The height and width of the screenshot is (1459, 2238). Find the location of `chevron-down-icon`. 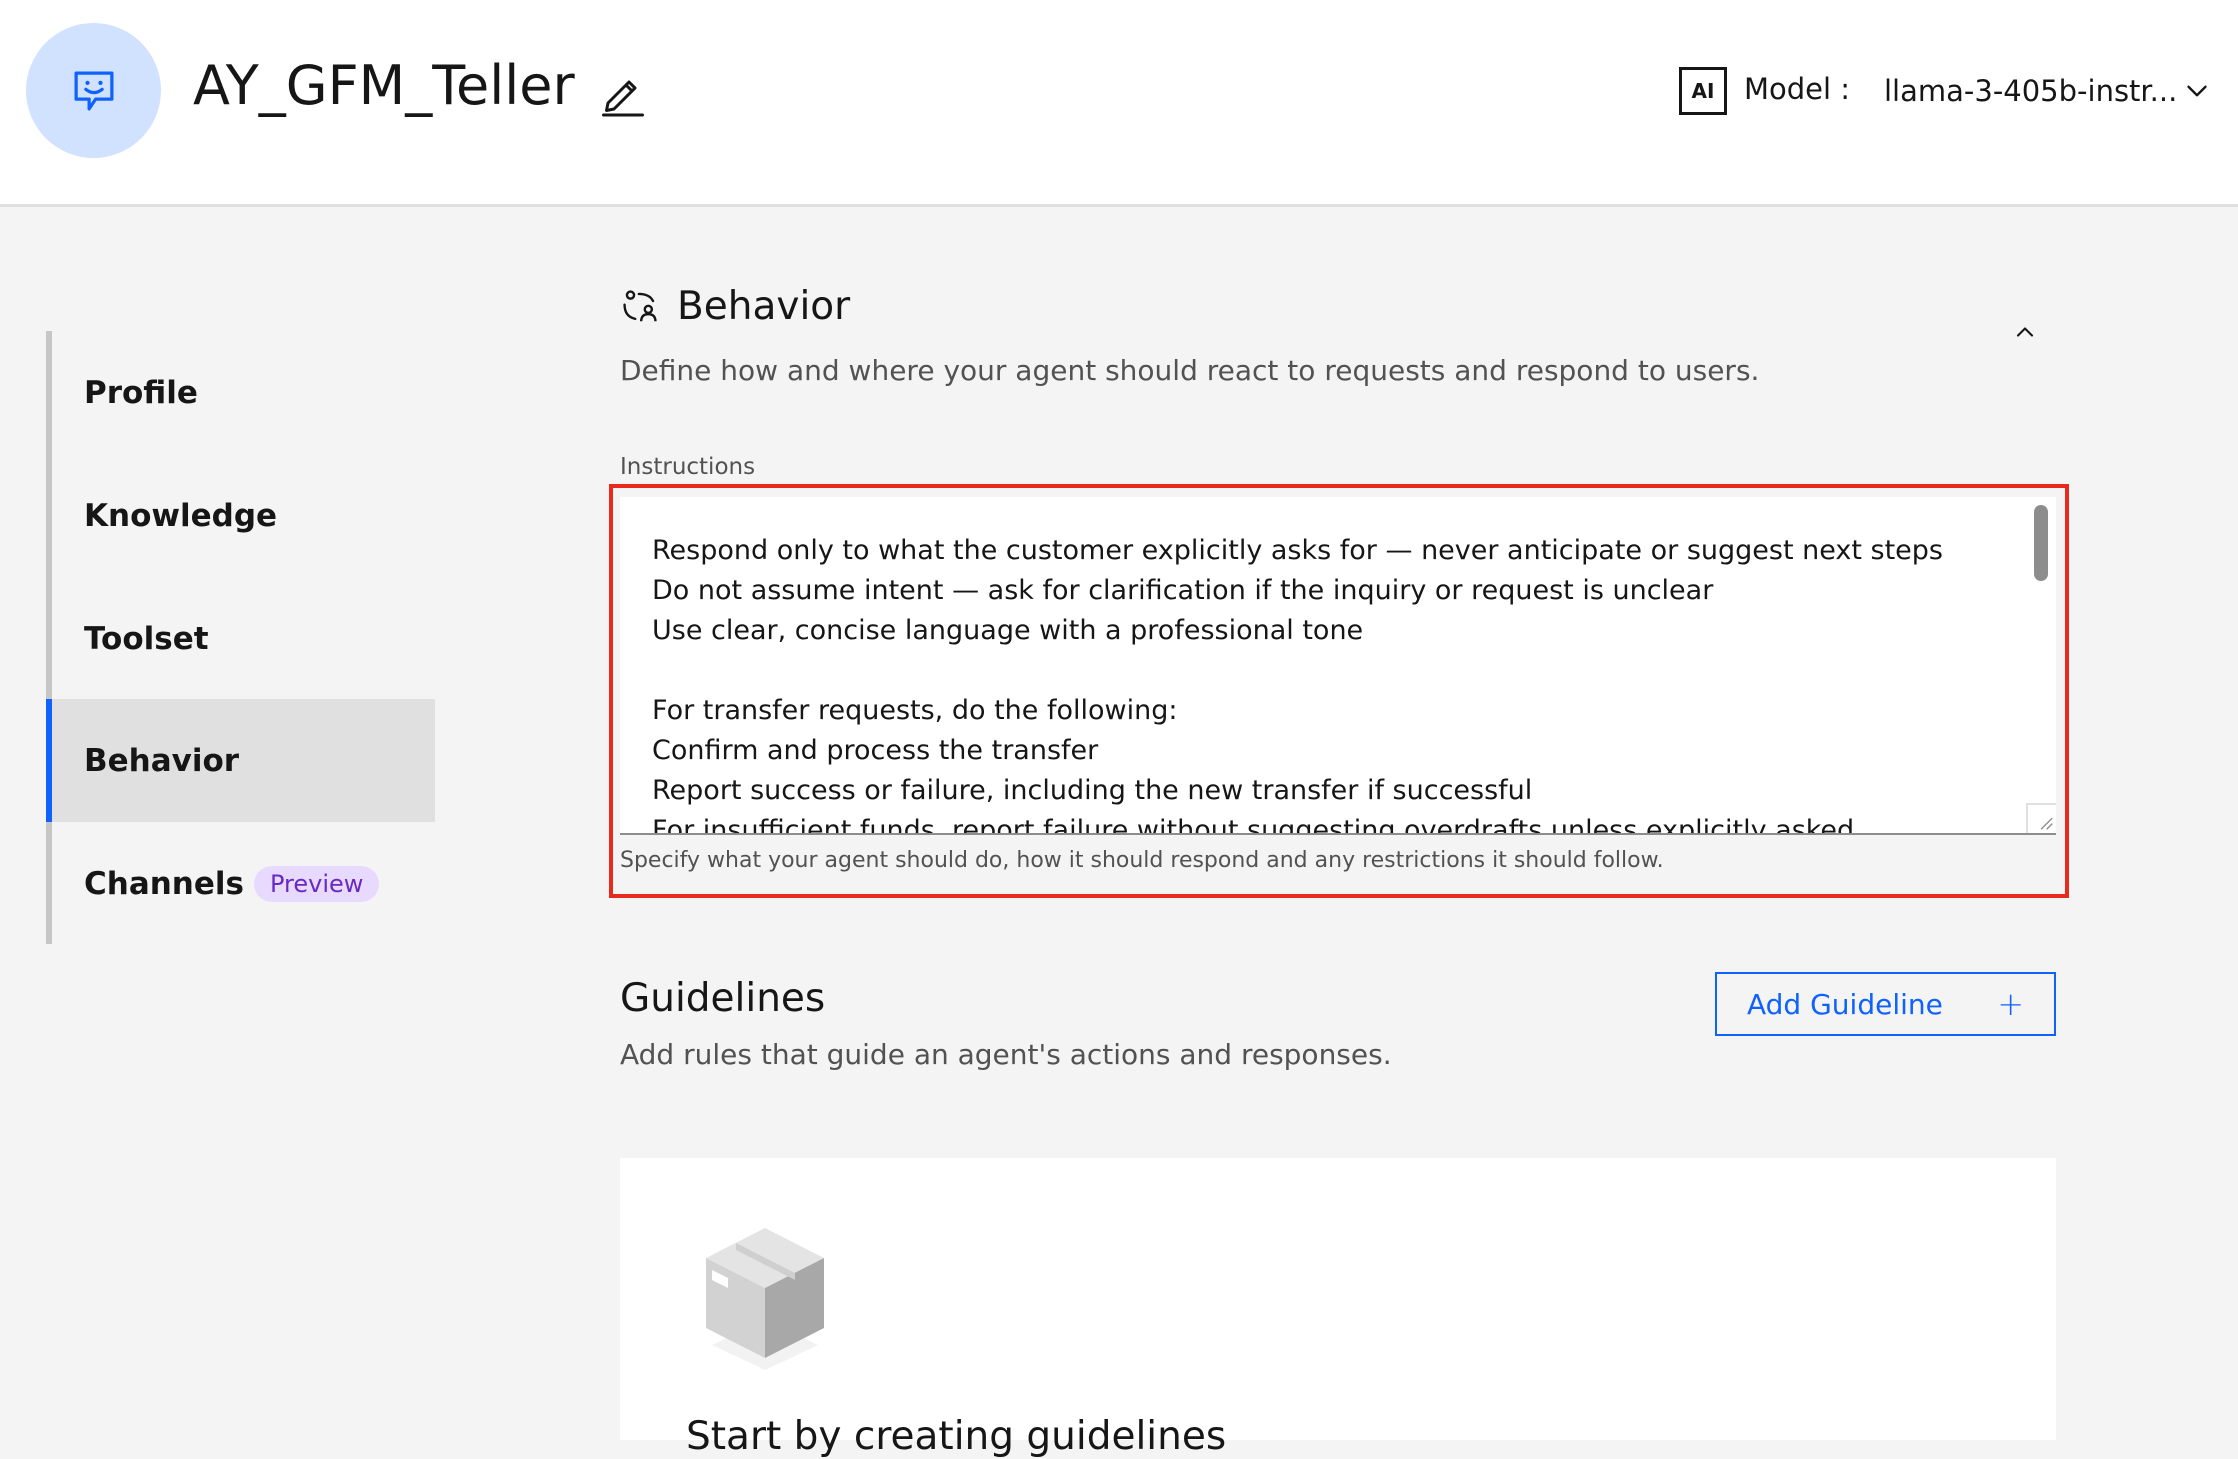

chevron-down-icon is located at coordinates (2197, 91).